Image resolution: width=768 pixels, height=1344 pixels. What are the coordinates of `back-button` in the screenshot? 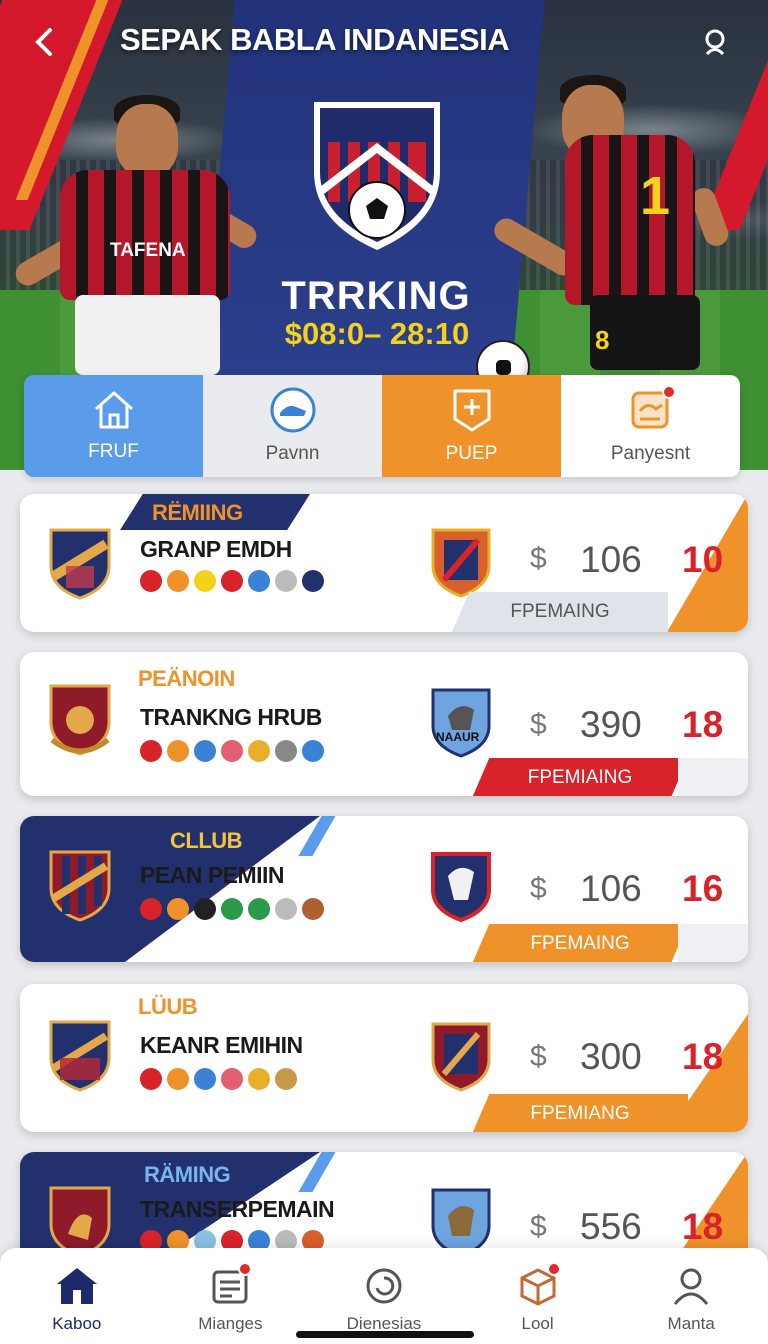 It's located at (44, 42).